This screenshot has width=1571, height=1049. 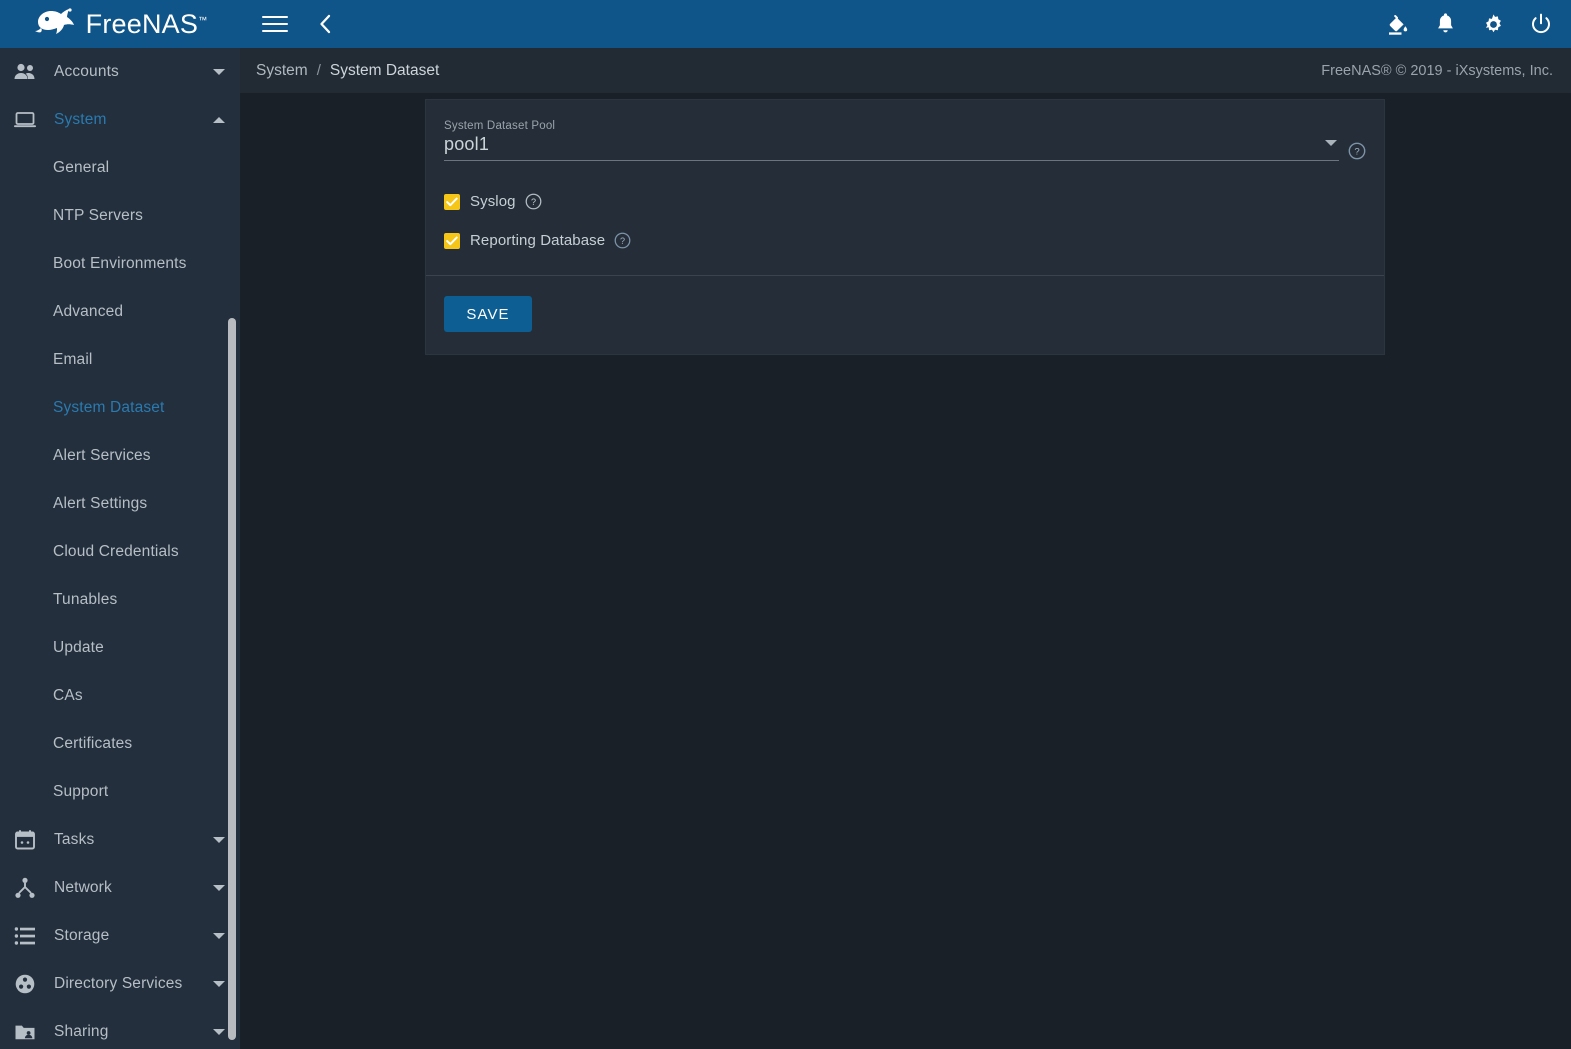 I want to click on network-share-icon, so click(x=25, y=888).